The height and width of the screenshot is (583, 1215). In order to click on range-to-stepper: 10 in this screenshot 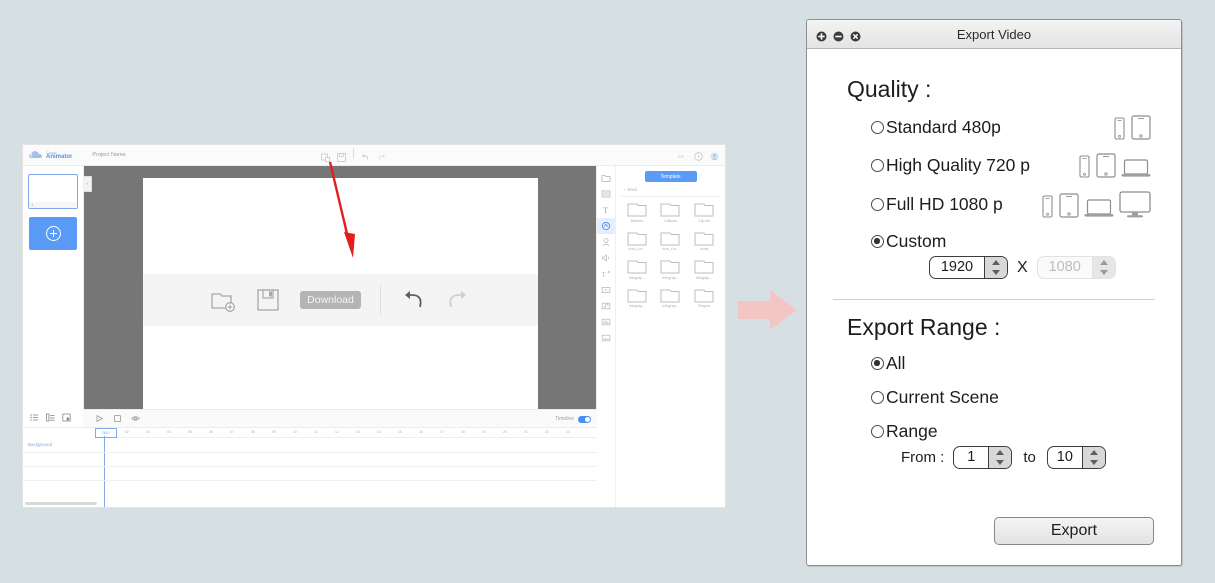, I will do `click(1076, 457)`.